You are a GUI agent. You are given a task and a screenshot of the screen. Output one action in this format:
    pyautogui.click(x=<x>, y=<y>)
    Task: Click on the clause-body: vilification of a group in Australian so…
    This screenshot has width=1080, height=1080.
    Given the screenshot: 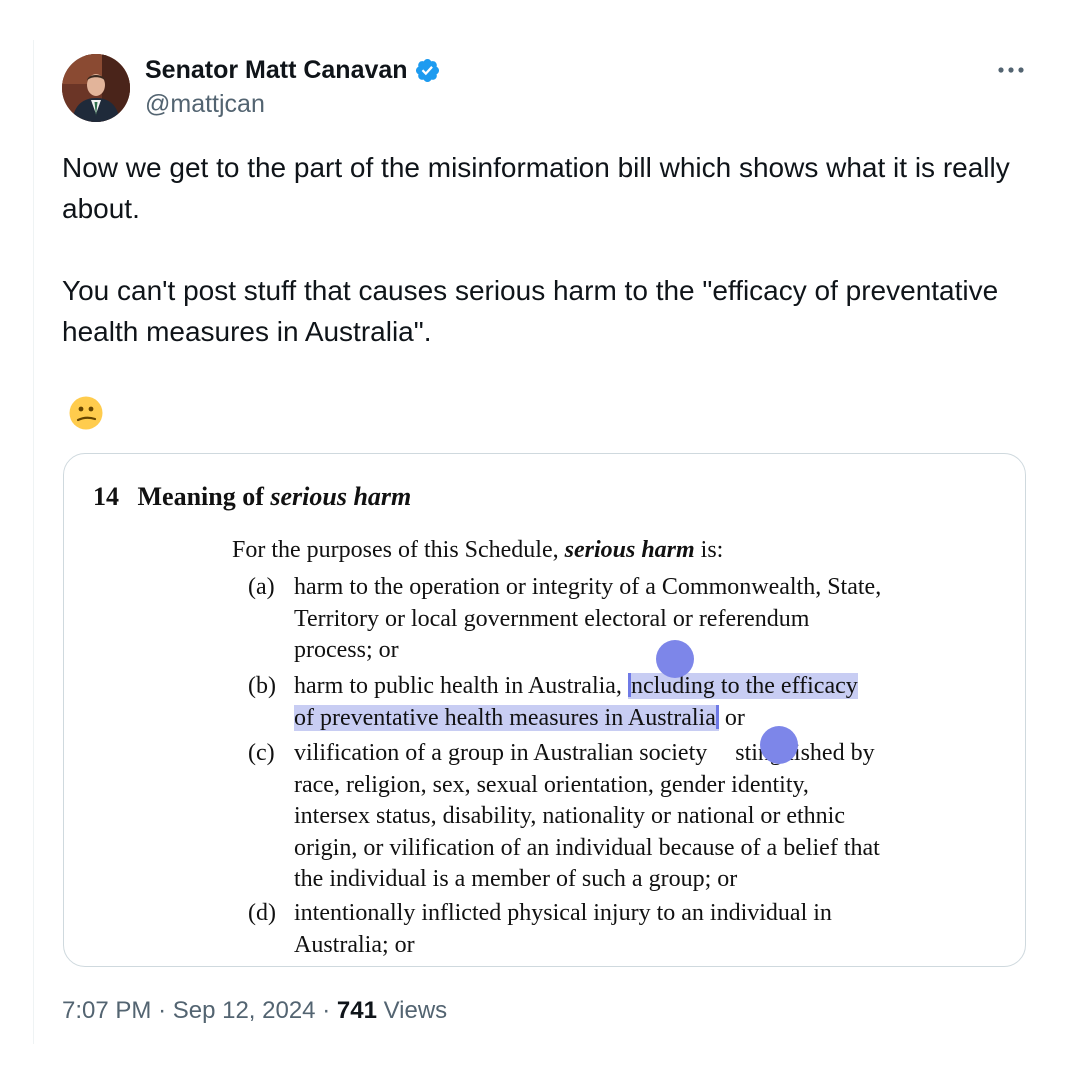 What is the action you would take?
    pyautogui.click(x=634, y=817)
    